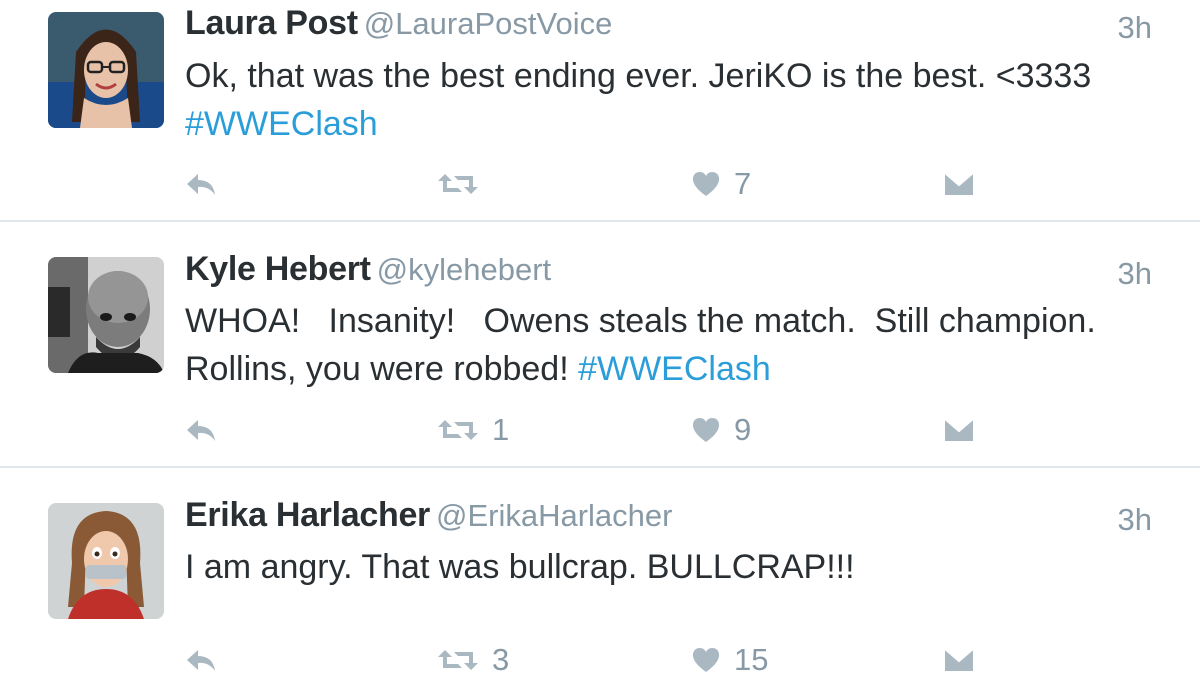  I want to click on retweet-button, so click(465, 184).